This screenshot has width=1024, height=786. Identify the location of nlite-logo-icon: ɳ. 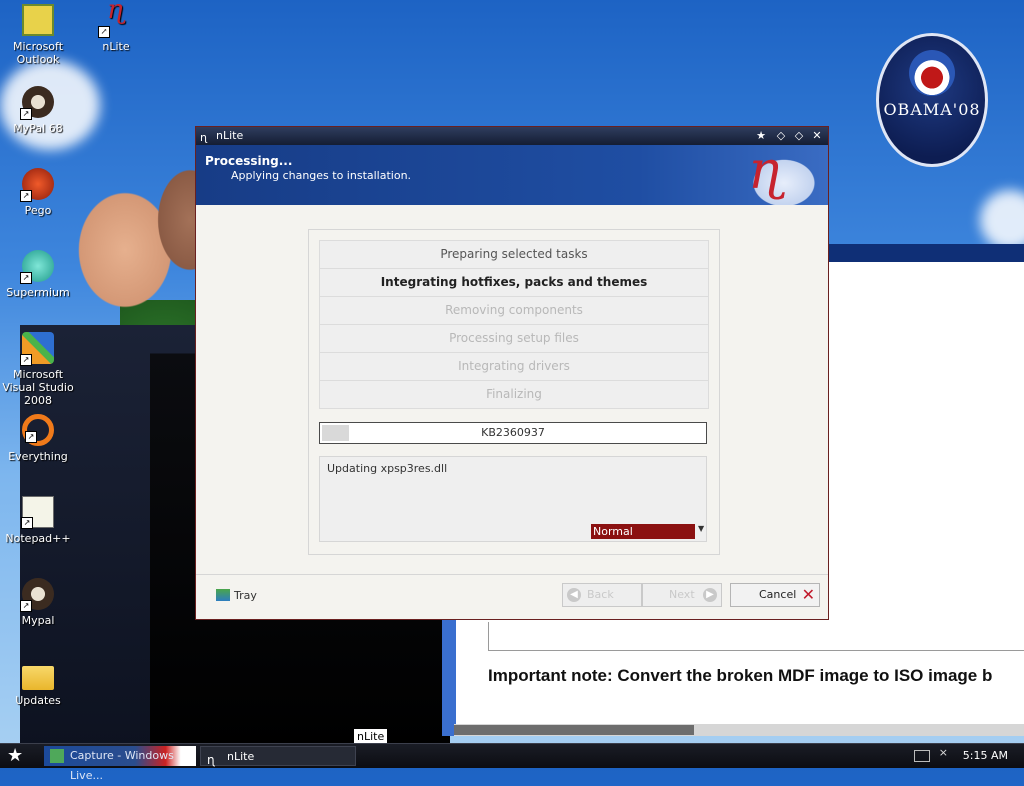
(774, 173).